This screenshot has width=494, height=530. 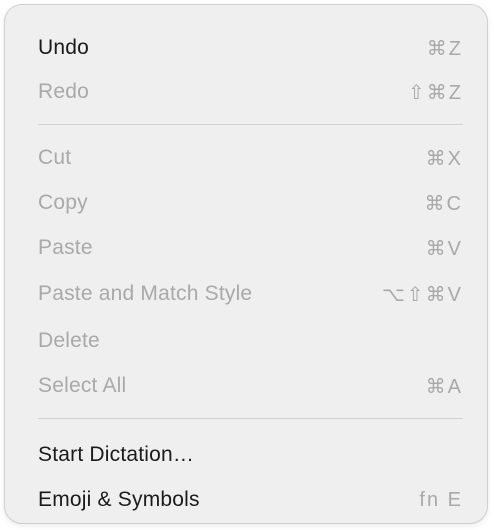 I want to click on menu-item-paste-and-match-style: Paste and Match Style ⌥⇧⌘V, so click(x=246, y=294).